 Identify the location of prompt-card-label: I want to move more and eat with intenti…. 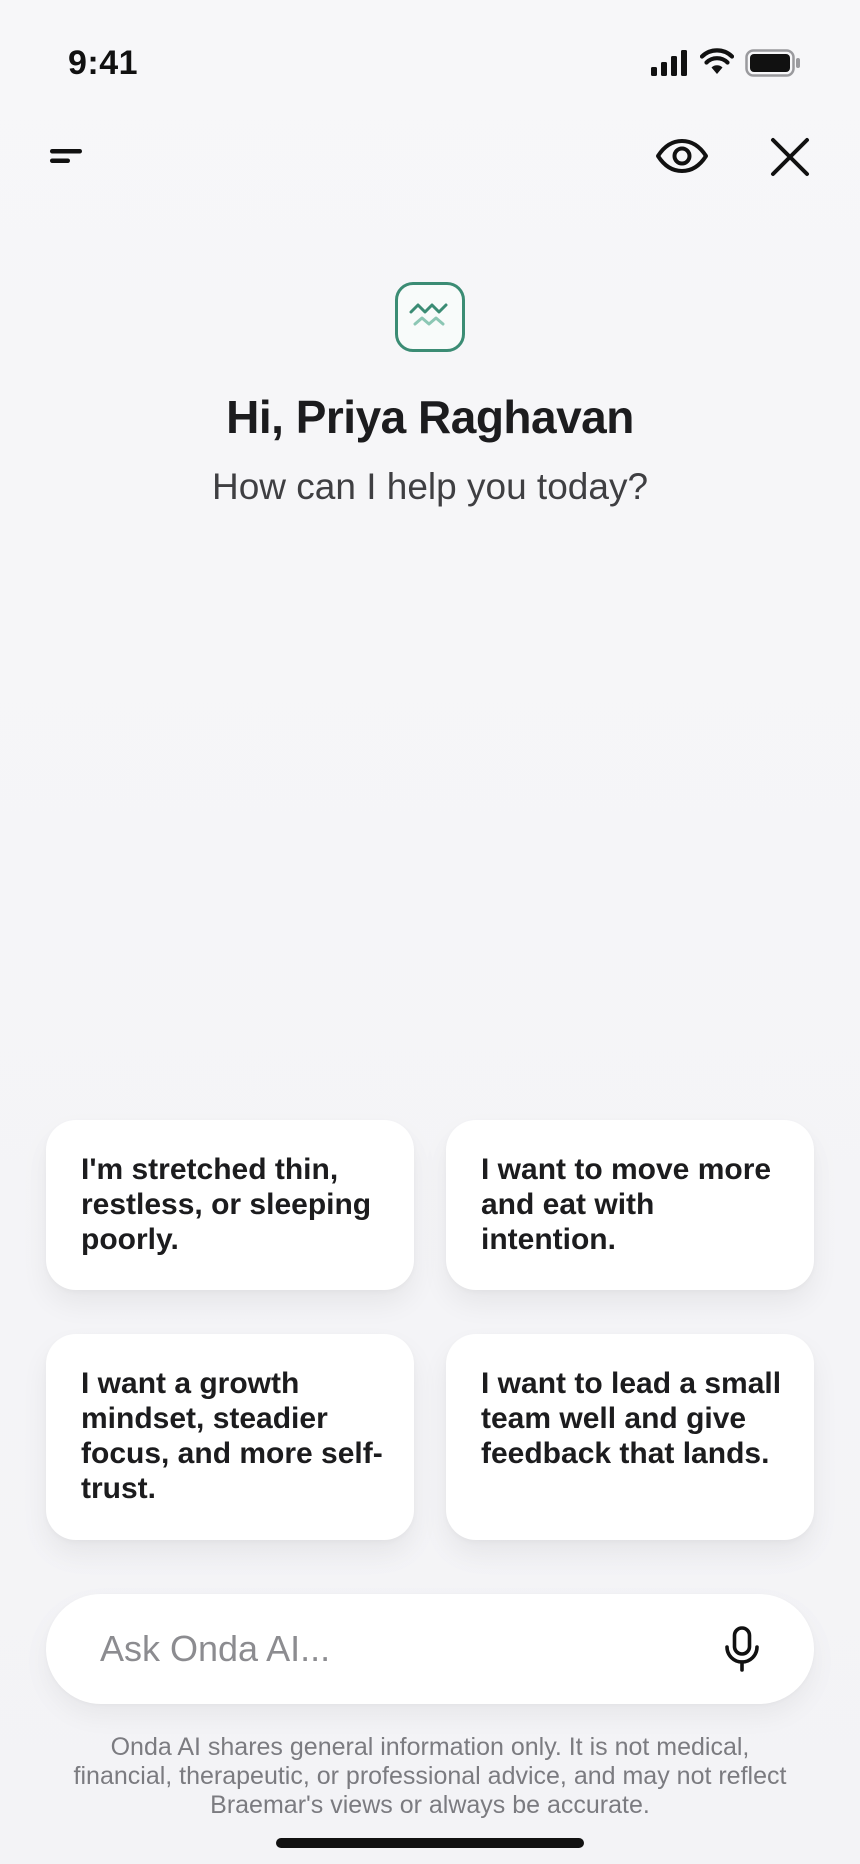
(626, 1204).